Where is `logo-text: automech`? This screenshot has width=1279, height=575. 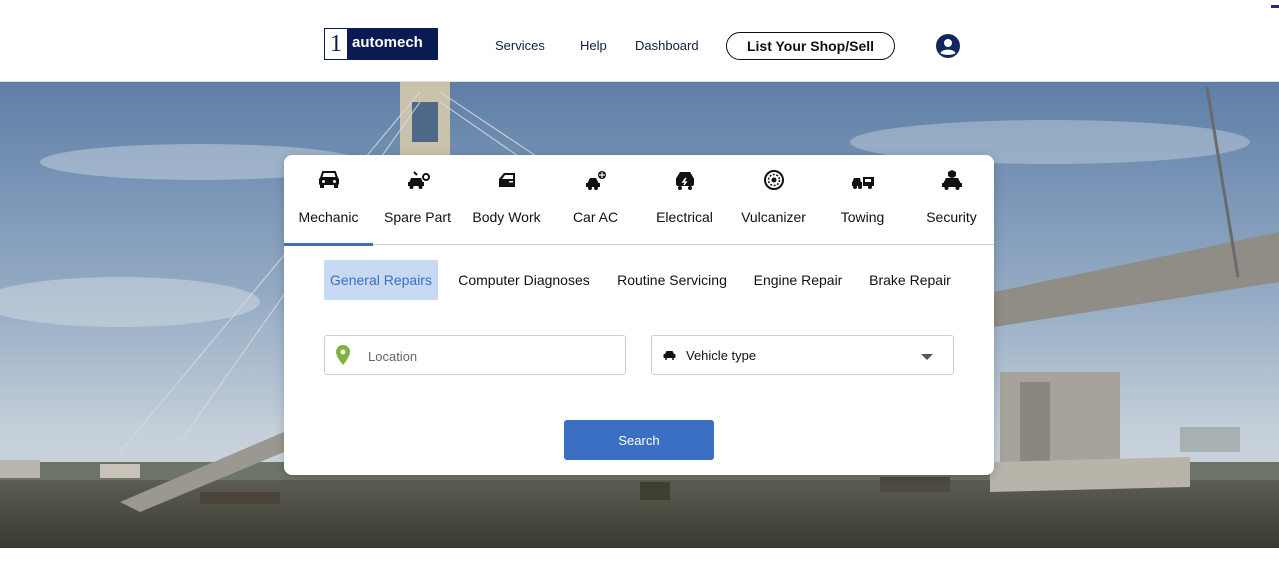
logo-text: automech is located at coordinates (387, 42).